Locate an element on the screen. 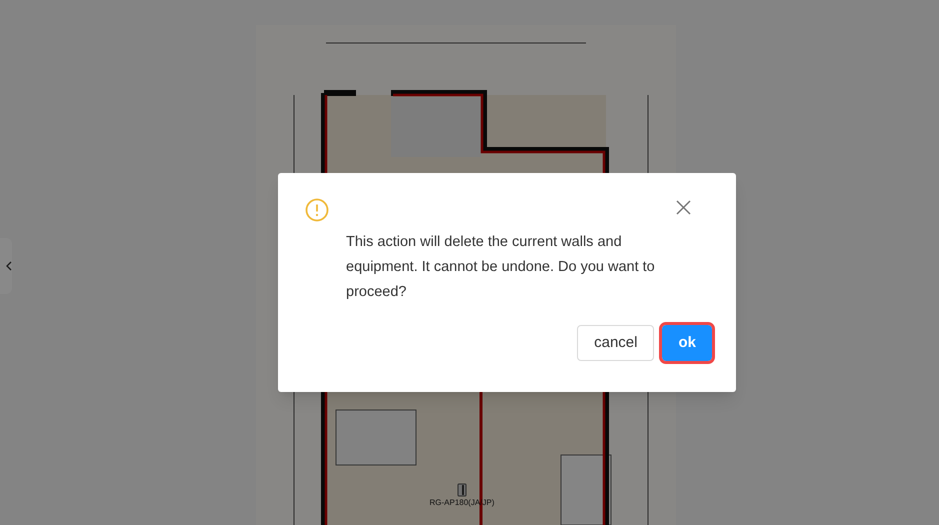  close-button is located at coordinates (683, 207).